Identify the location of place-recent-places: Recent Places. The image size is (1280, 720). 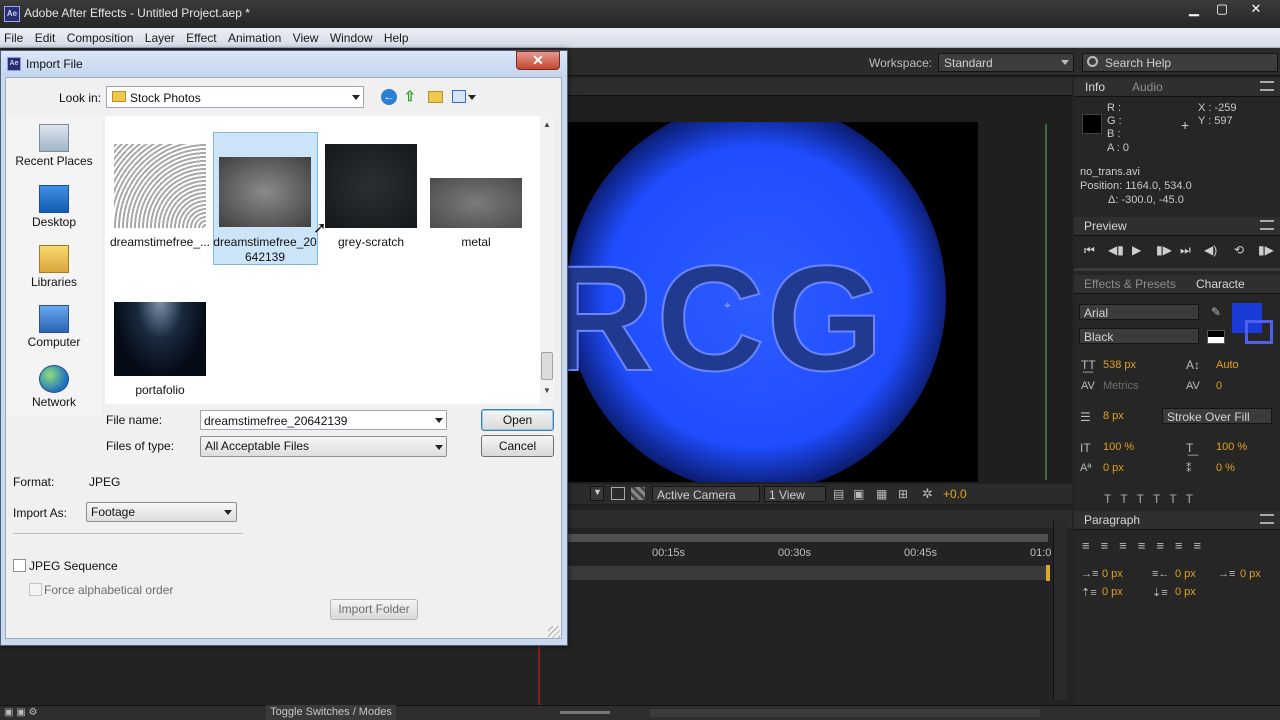
(54, 146).